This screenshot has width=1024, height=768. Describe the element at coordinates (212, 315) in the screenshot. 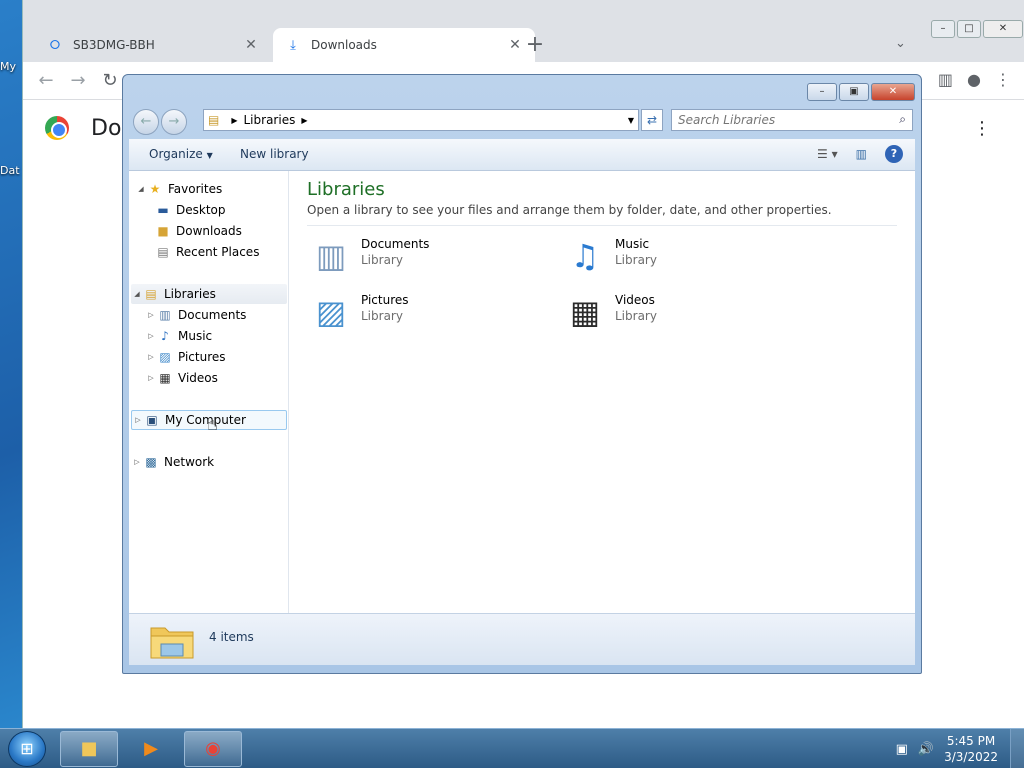

I see `nav-label: Documents` at that location.